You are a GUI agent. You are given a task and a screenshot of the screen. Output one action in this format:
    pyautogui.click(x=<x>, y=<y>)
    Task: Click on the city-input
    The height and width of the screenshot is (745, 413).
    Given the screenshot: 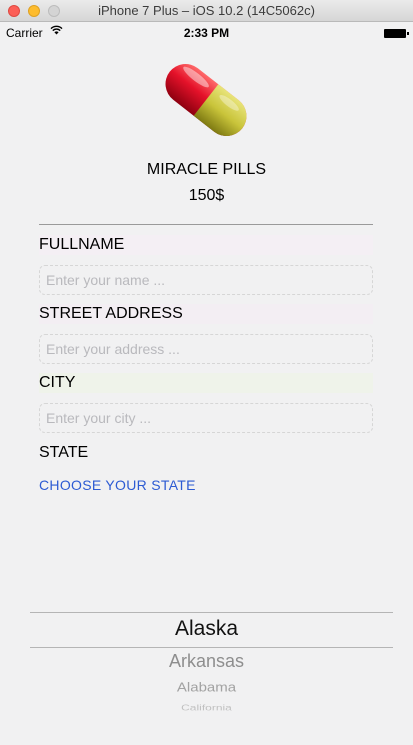 What is the action you would take?
    pyautogui.click(x=206, y=418)
    